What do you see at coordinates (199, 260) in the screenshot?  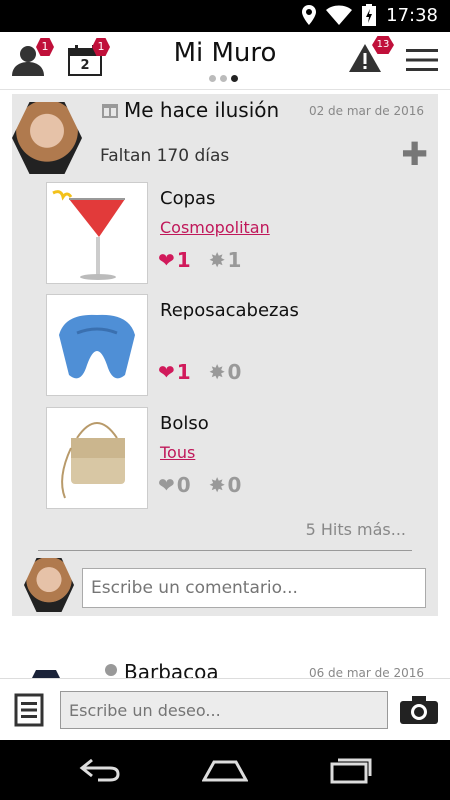 I see `item-stats: ❤ 1 ✸ 1` at bounding box center [199, 260].